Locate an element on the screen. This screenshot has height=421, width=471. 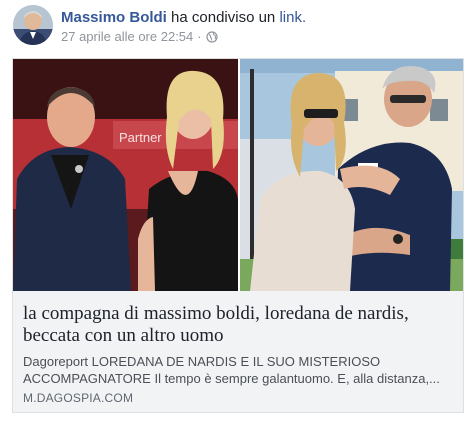
post-meta: 27 aprile alle ore 22:54 · is located at coordinates (139, 37).